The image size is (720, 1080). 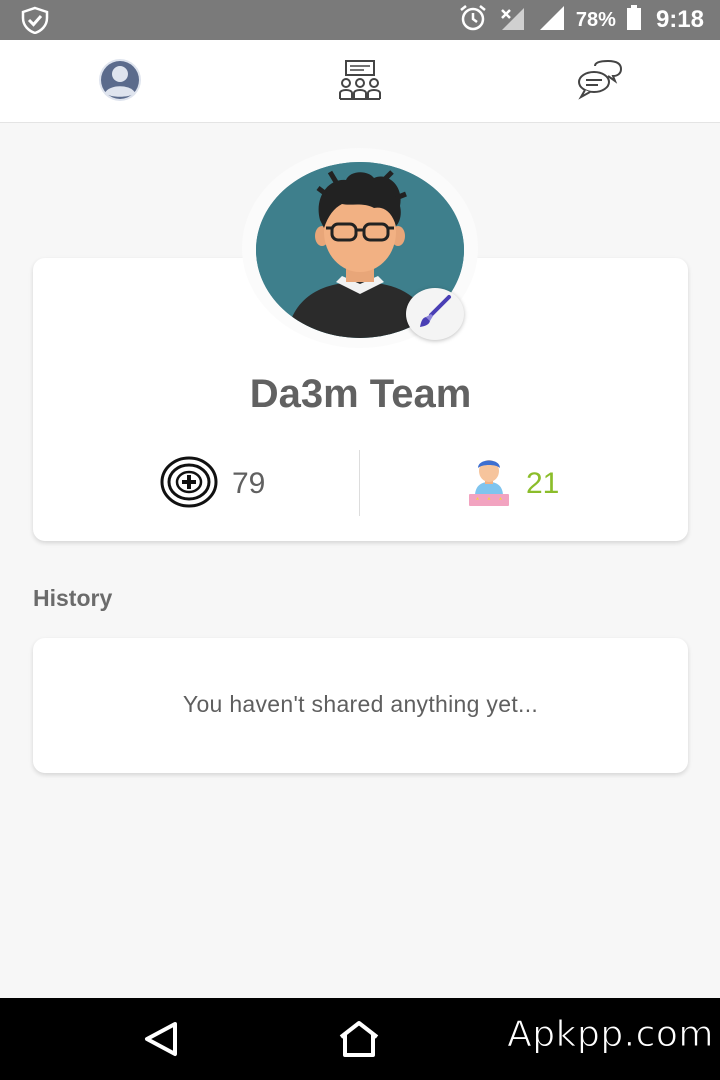 I want to click on paintbrush-icon, so click(x=435, y=314).